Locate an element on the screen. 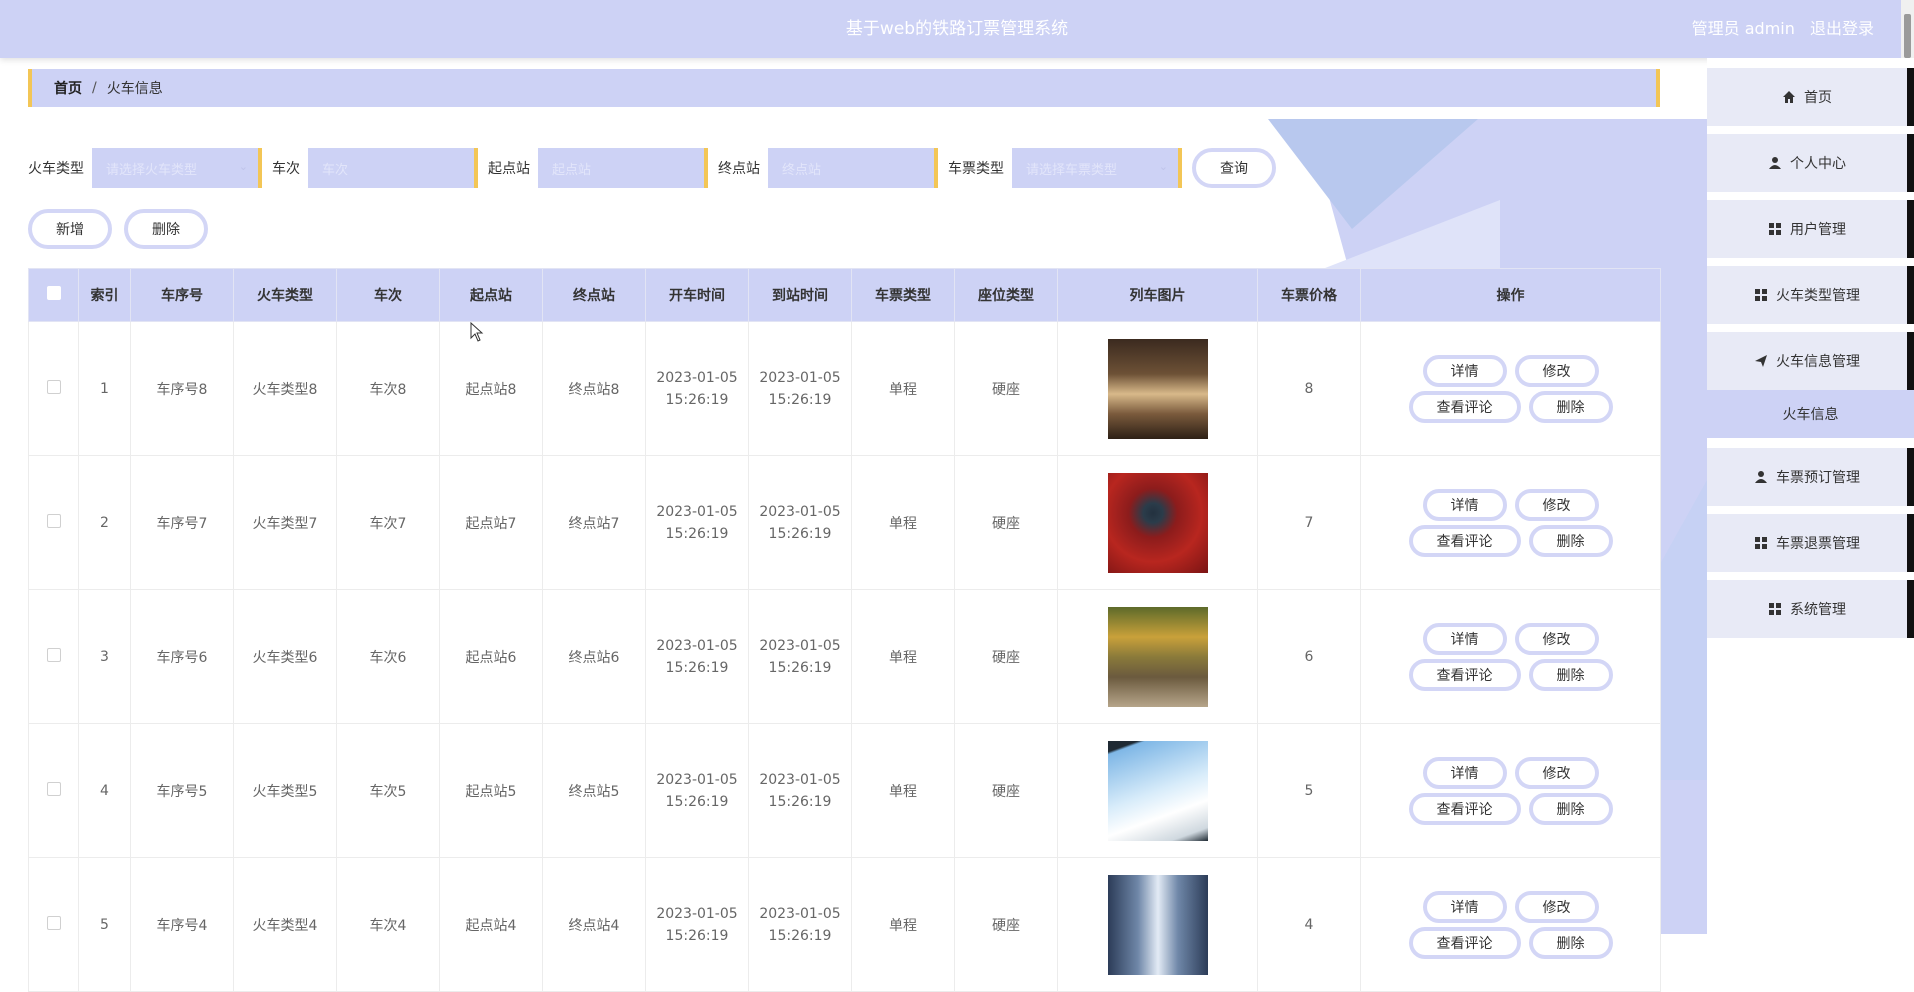 This screenshot has width=1914, height=992. to-station-input: 终点站 is located at coordinates (853, 168).